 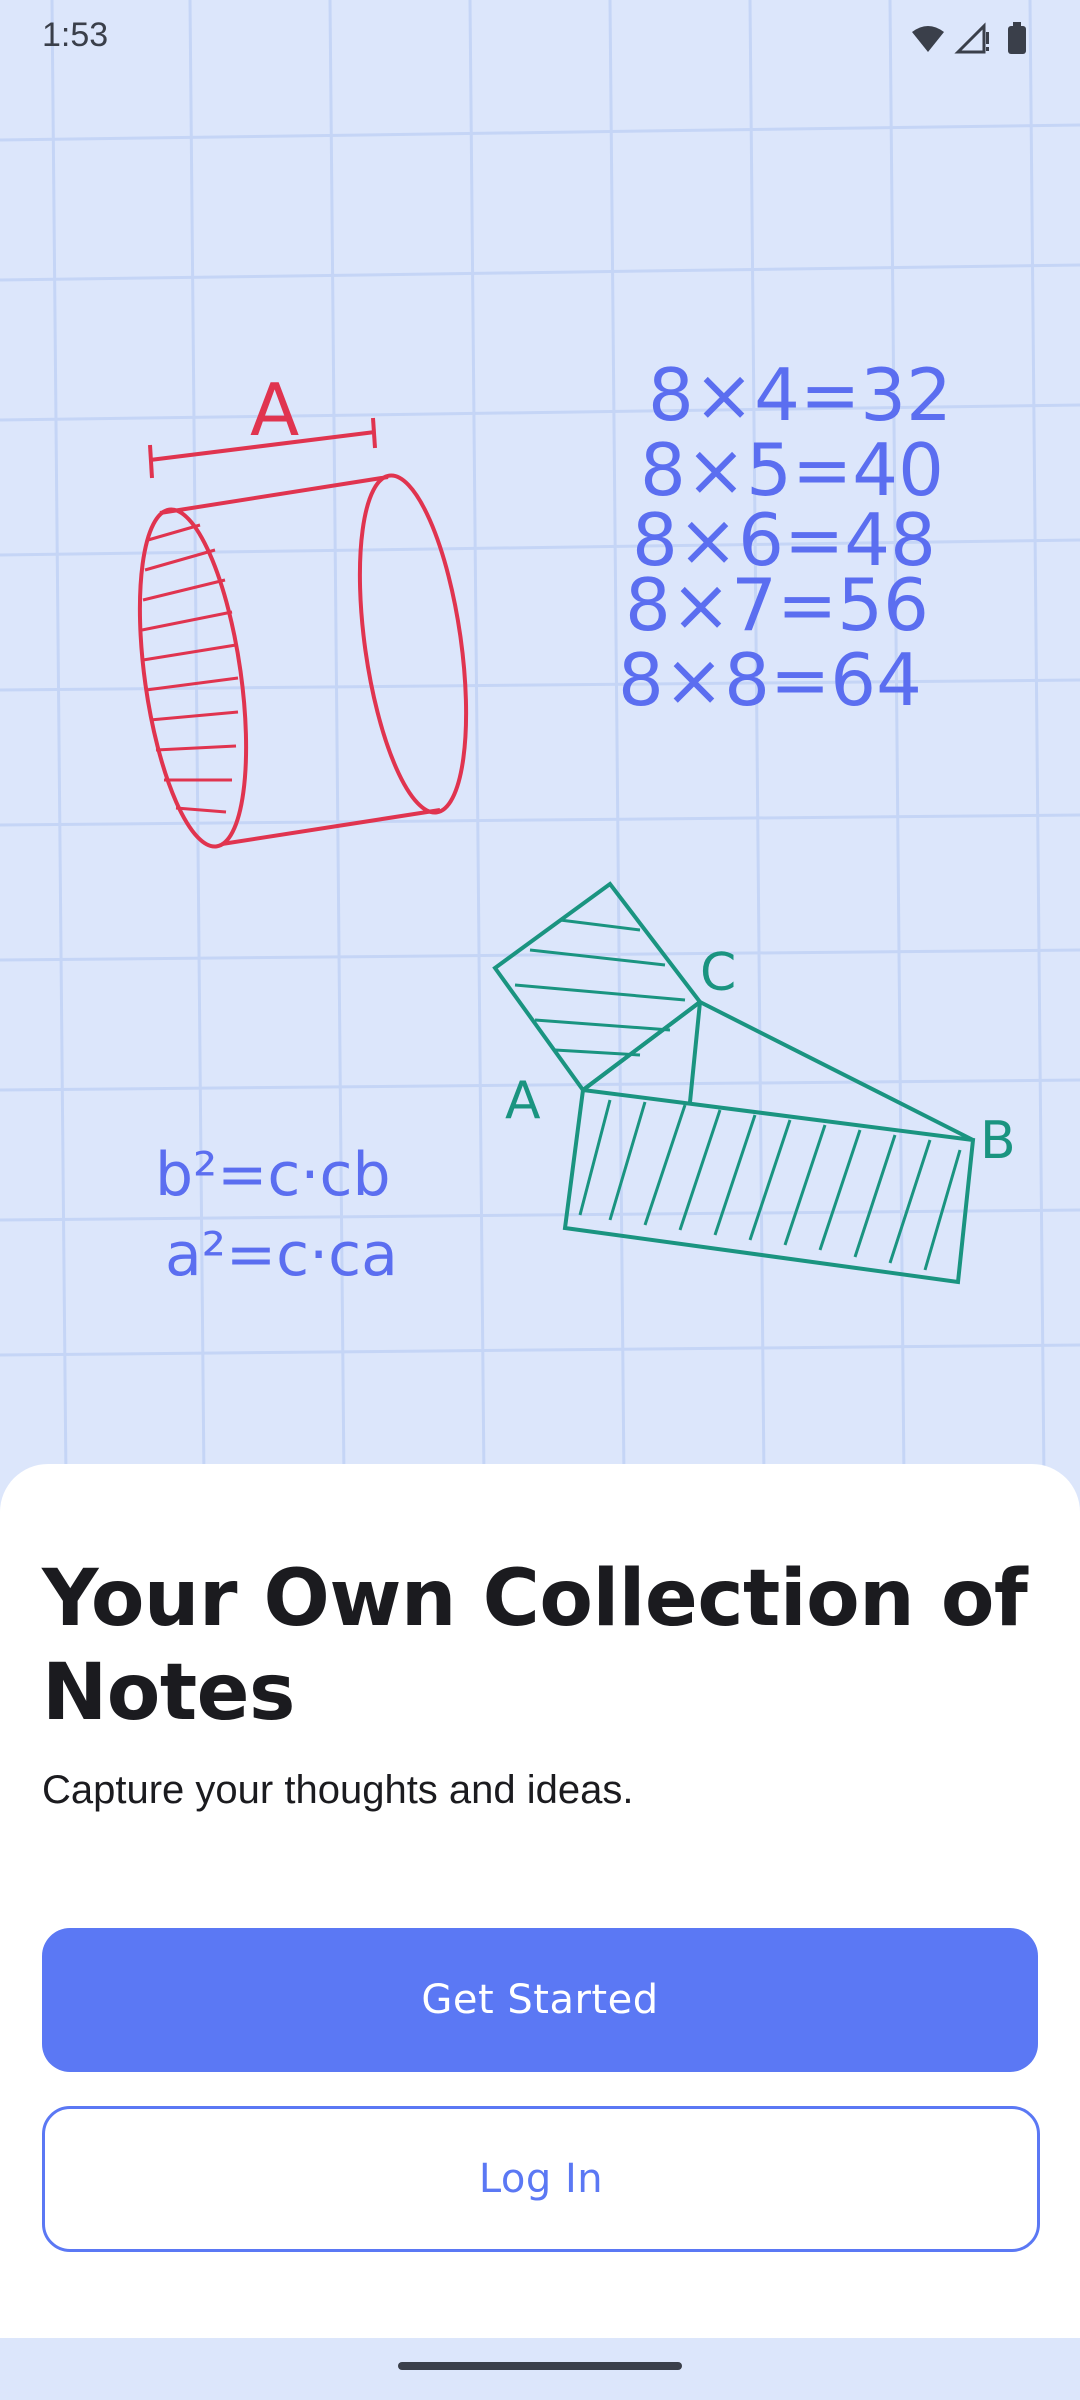 I want to click on multiplication-line: 8×4=32, so click(x=800, y=395).